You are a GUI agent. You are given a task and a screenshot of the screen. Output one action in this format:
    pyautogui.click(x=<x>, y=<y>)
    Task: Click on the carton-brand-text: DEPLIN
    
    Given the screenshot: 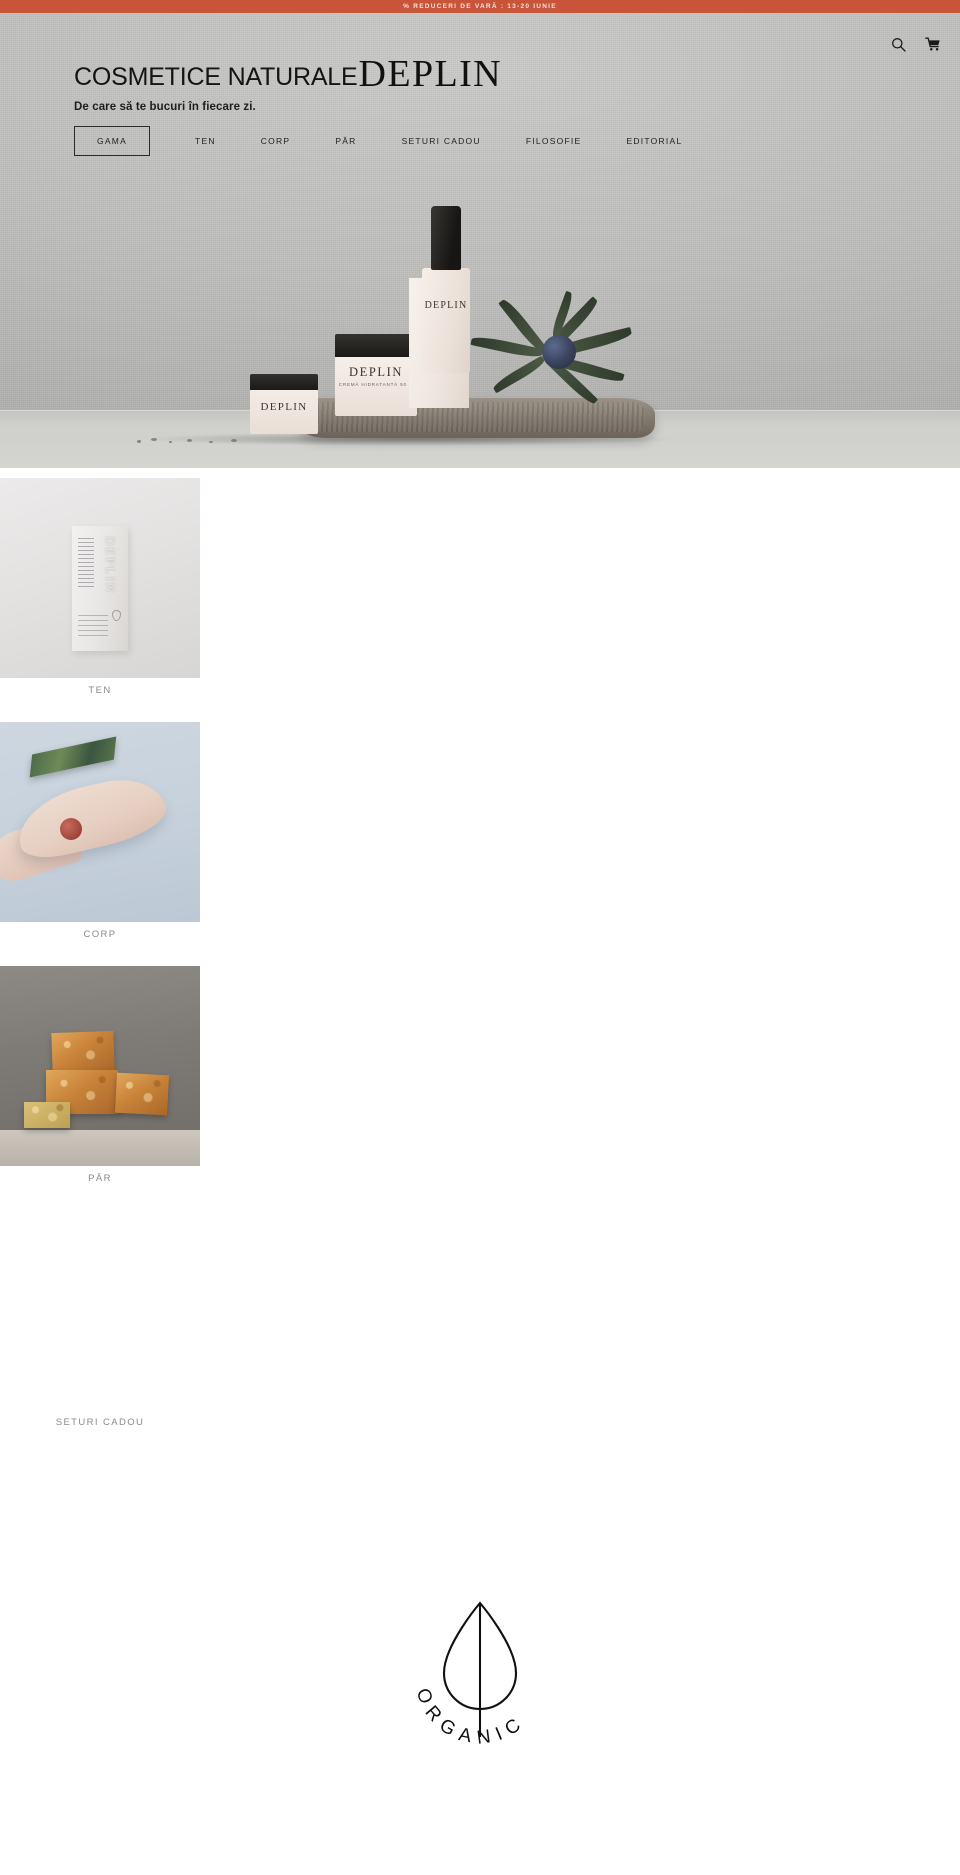 What is the action you would take?
    pyautogui.click(x=110, y=565)
    